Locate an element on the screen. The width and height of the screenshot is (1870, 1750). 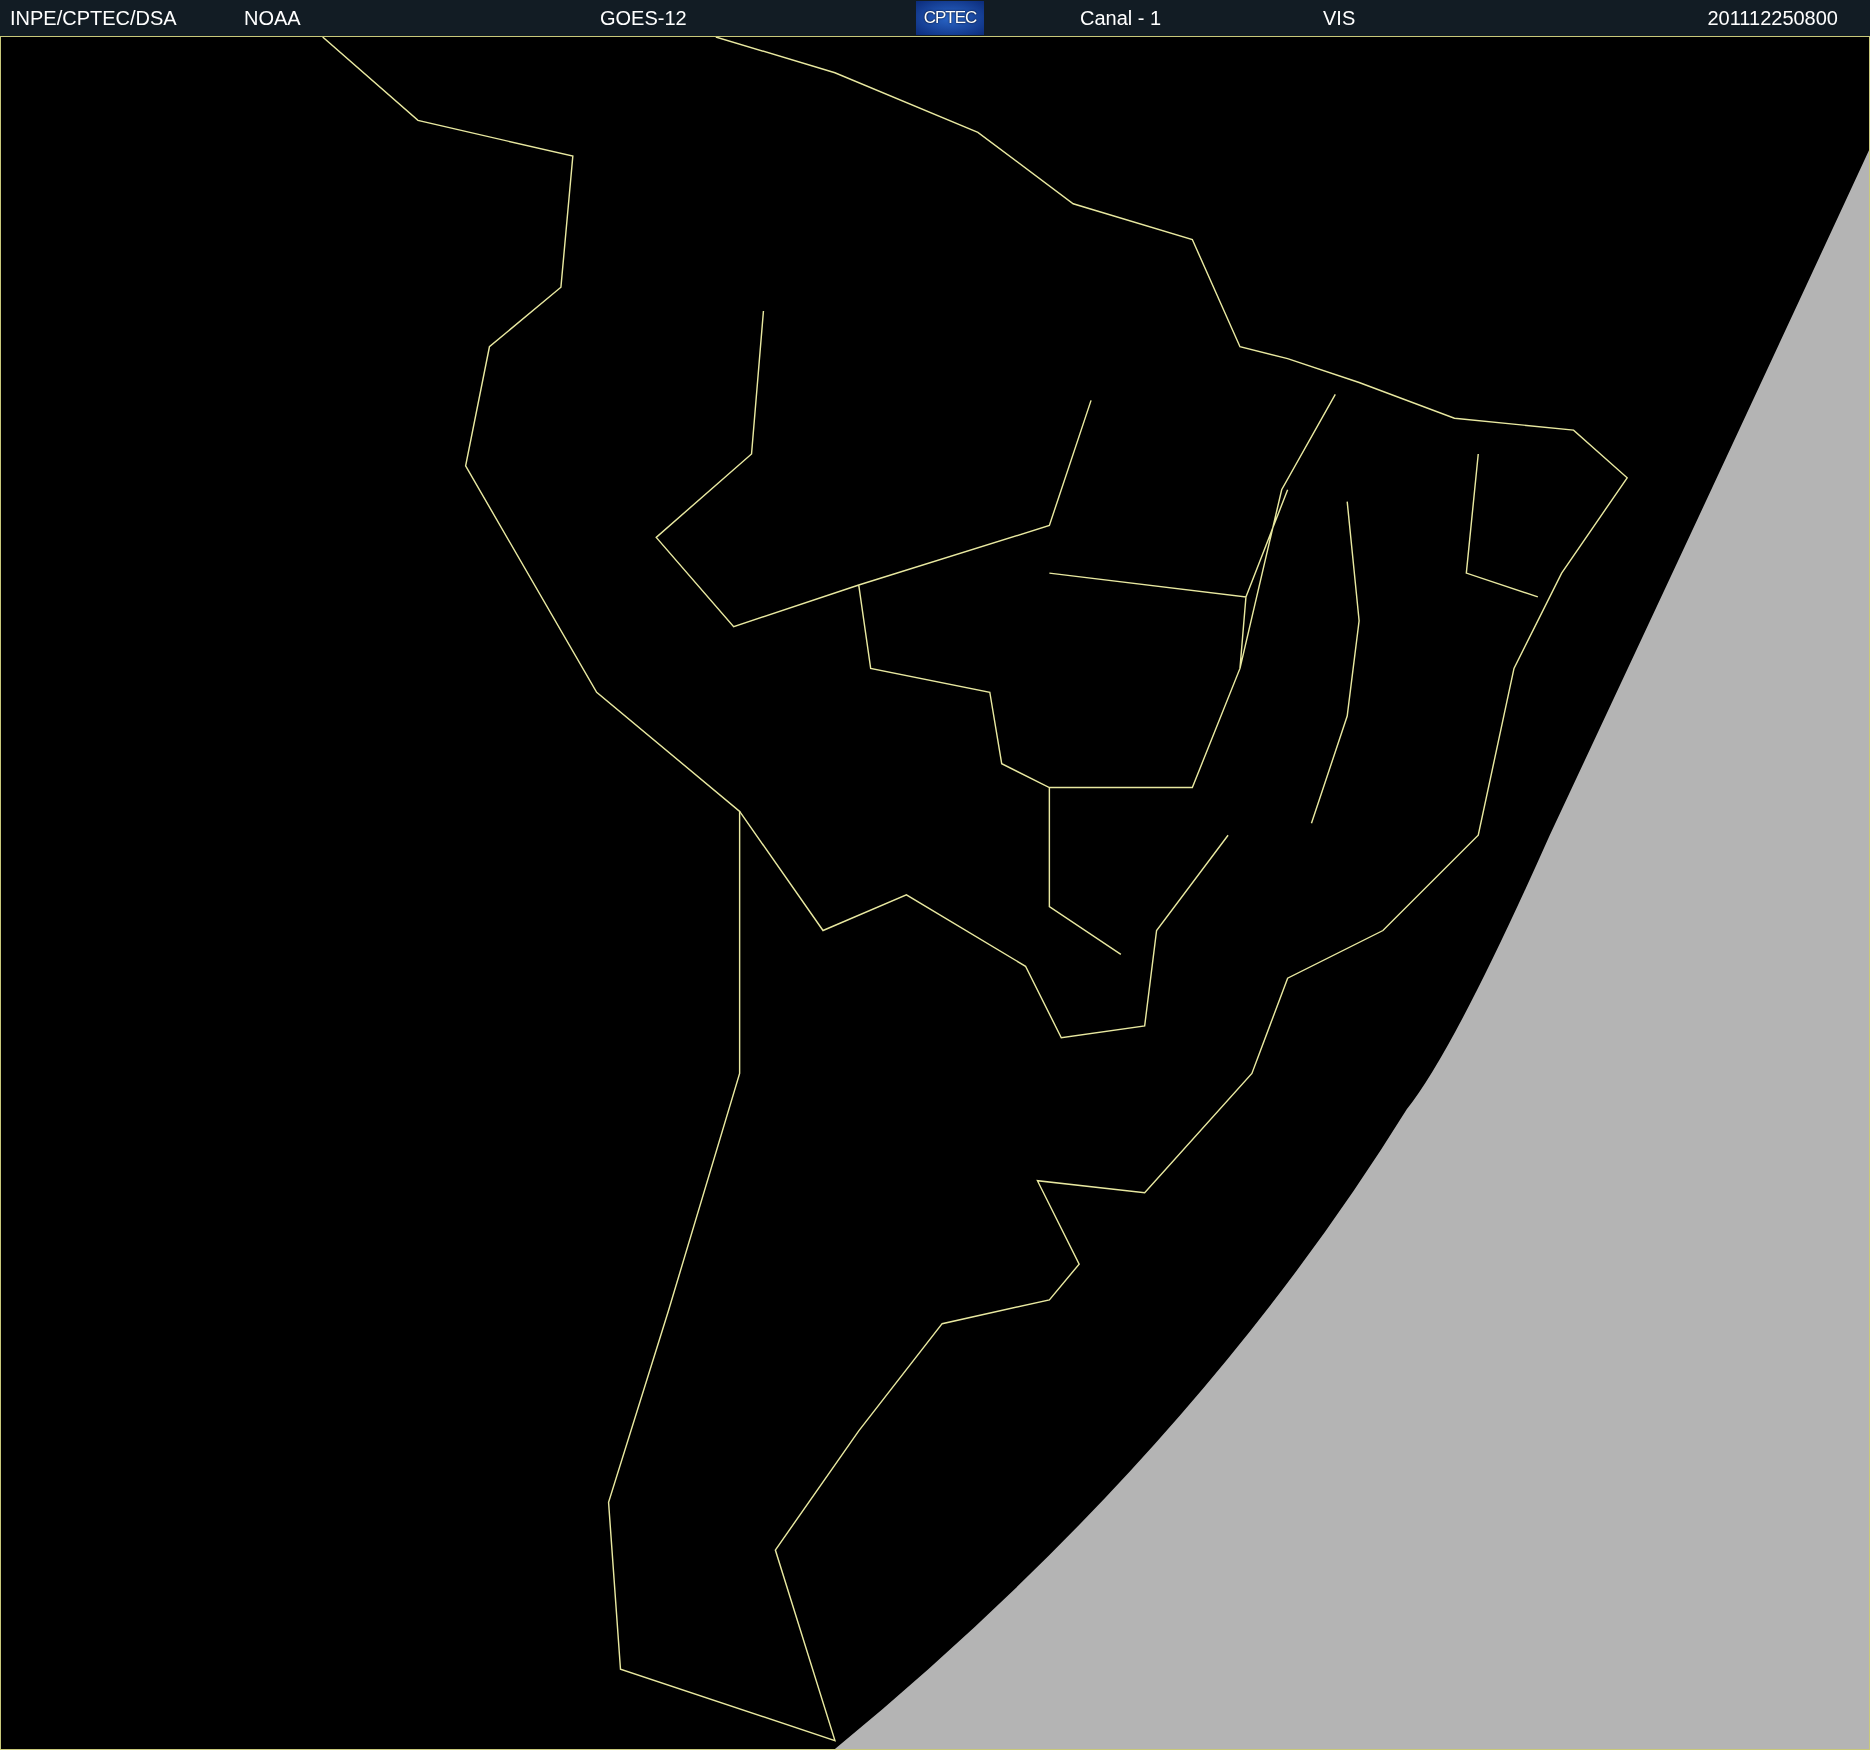
band-label: VIS is located at coordinates (1340, 18).